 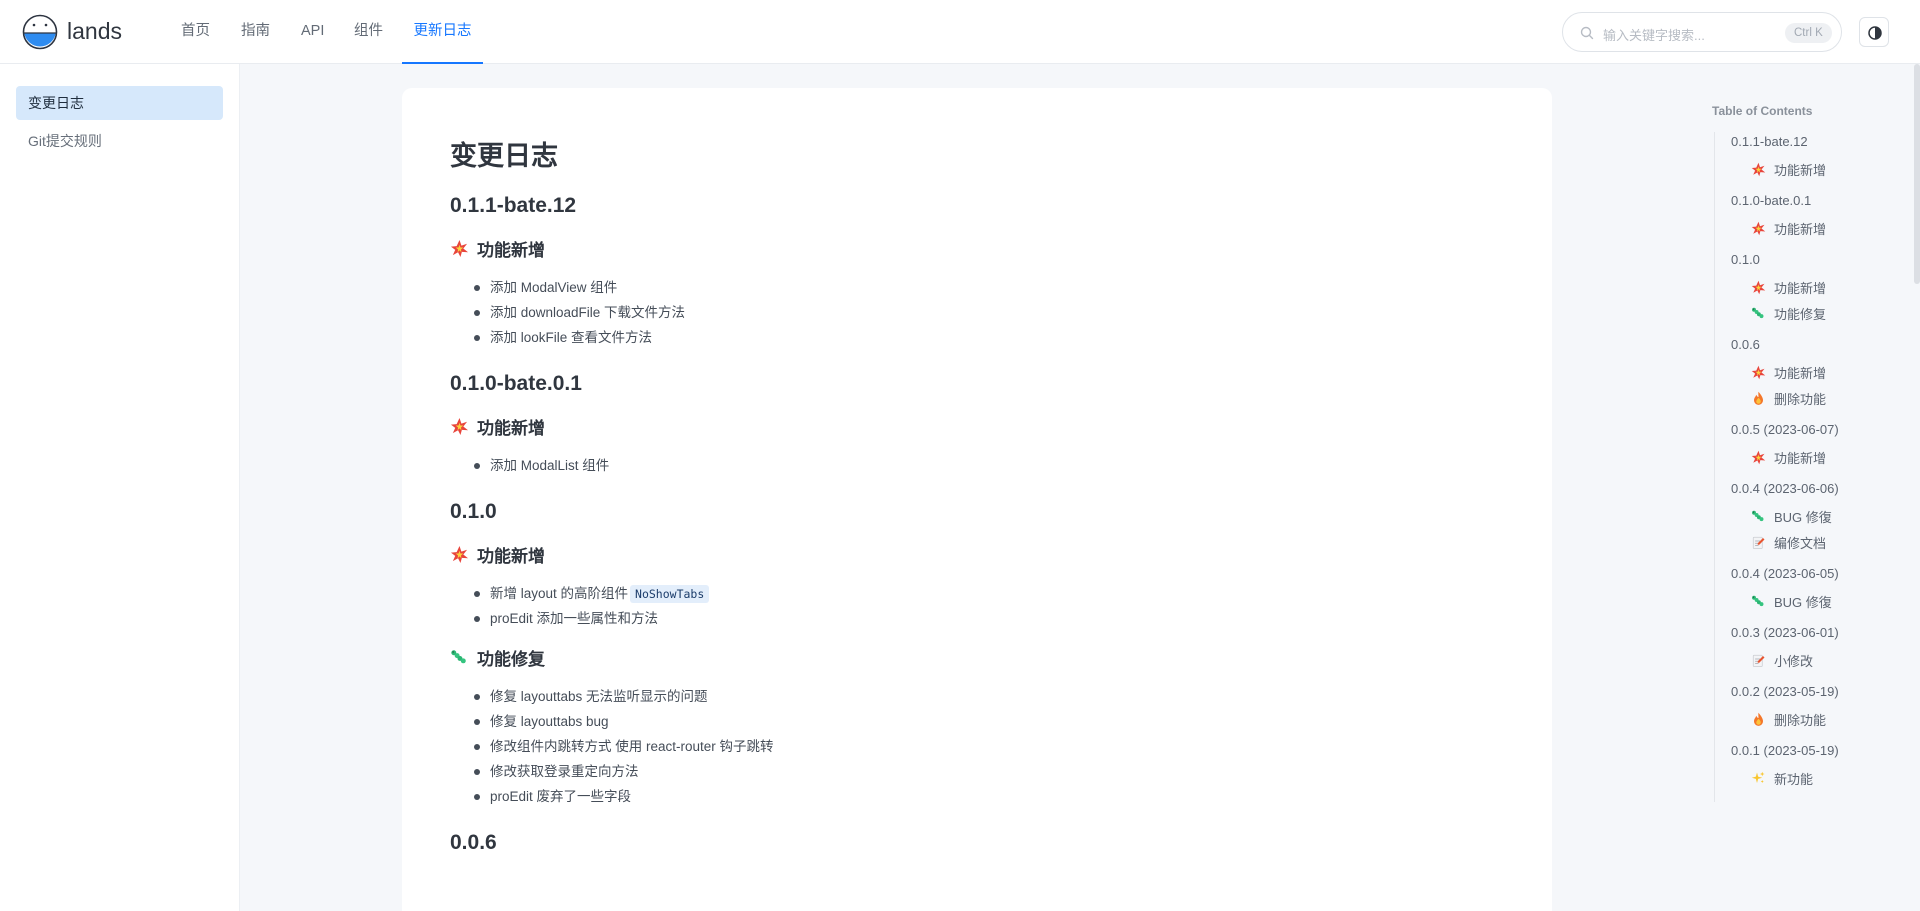 What do you see at coordinates (1769, 141) in the screenshot?
I see `toc-link: 0.1.1-bate.12` at bounding box center [1769, 141].